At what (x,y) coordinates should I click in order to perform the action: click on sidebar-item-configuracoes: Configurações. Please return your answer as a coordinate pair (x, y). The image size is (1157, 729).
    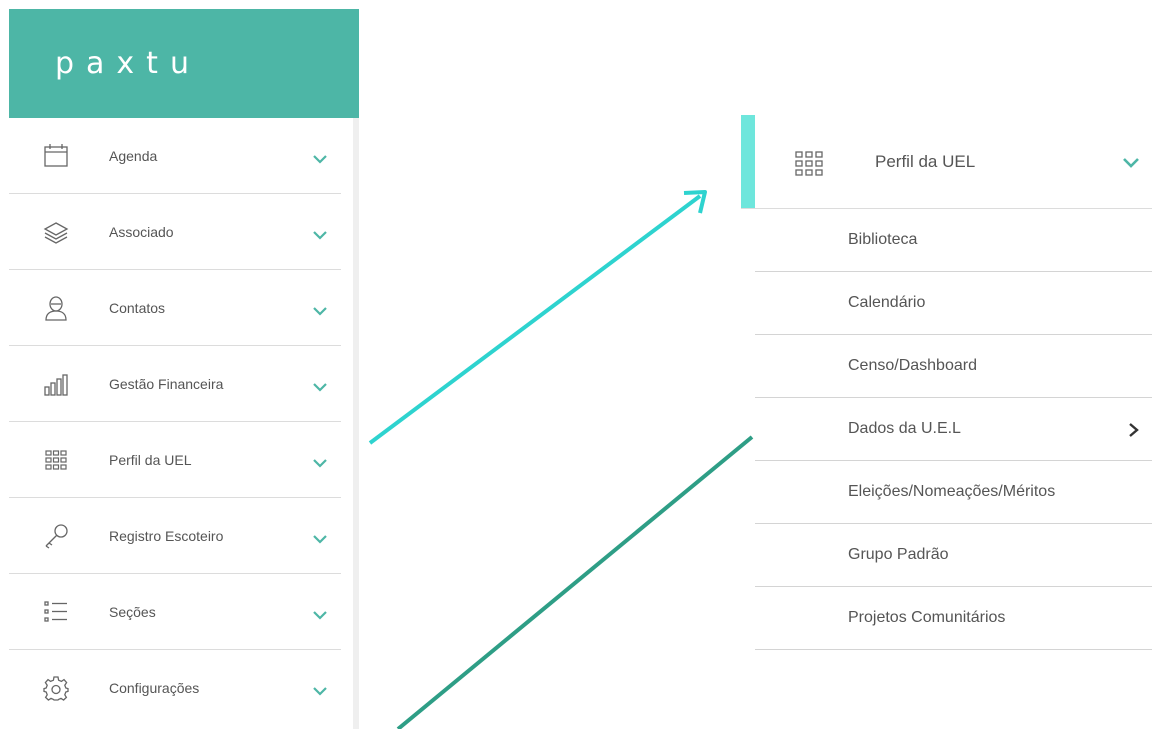
    Looking at the image, I should click on (175, 688).